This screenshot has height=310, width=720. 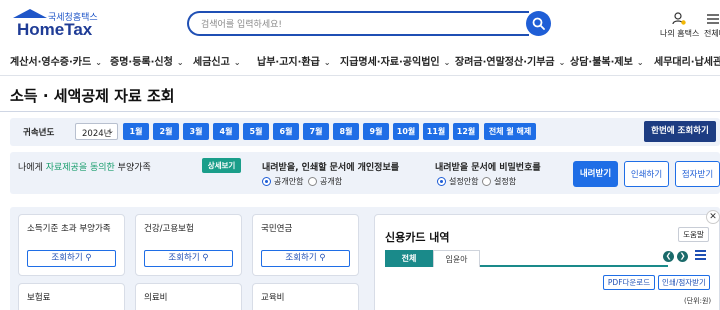 I want to click on month-button: 1월, so click(x=136, y=131).